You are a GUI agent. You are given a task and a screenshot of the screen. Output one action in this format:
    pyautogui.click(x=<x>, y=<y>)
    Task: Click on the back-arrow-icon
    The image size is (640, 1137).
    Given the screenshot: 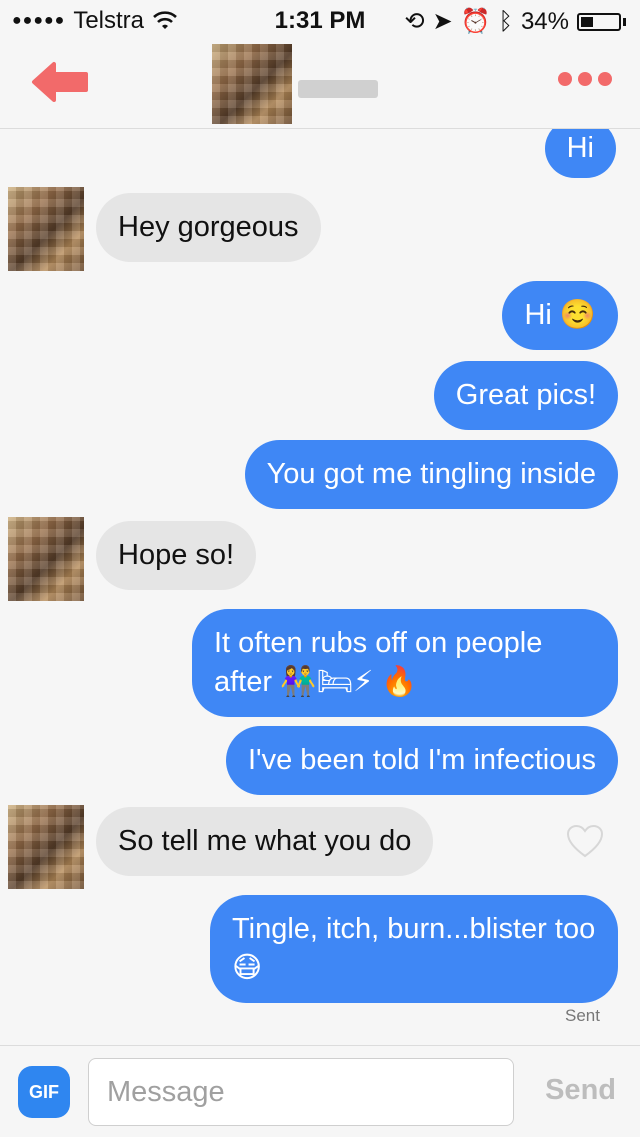 What is the action you would take?
    pyautogui.click(x=60, y=82)
    